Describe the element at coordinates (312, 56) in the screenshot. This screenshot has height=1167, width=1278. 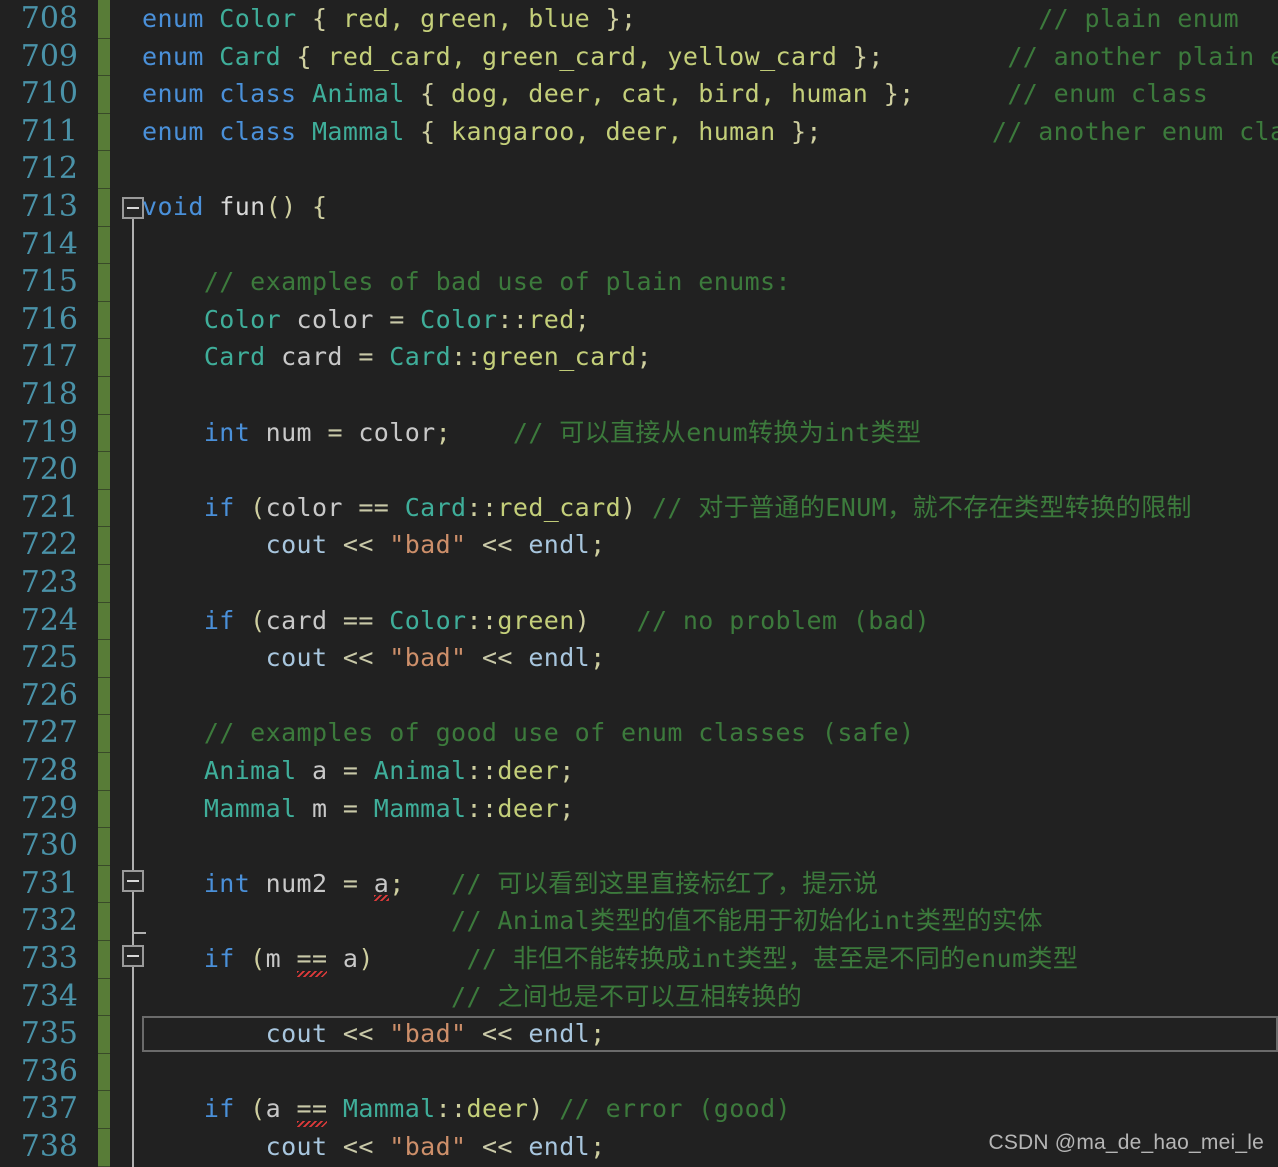
I see `code-token: {` at that location.